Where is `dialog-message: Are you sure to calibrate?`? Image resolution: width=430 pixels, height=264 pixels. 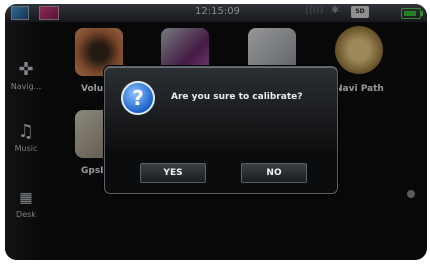
dialog-message: Are you sure to calibrate? is located at coordinates (237, 97).